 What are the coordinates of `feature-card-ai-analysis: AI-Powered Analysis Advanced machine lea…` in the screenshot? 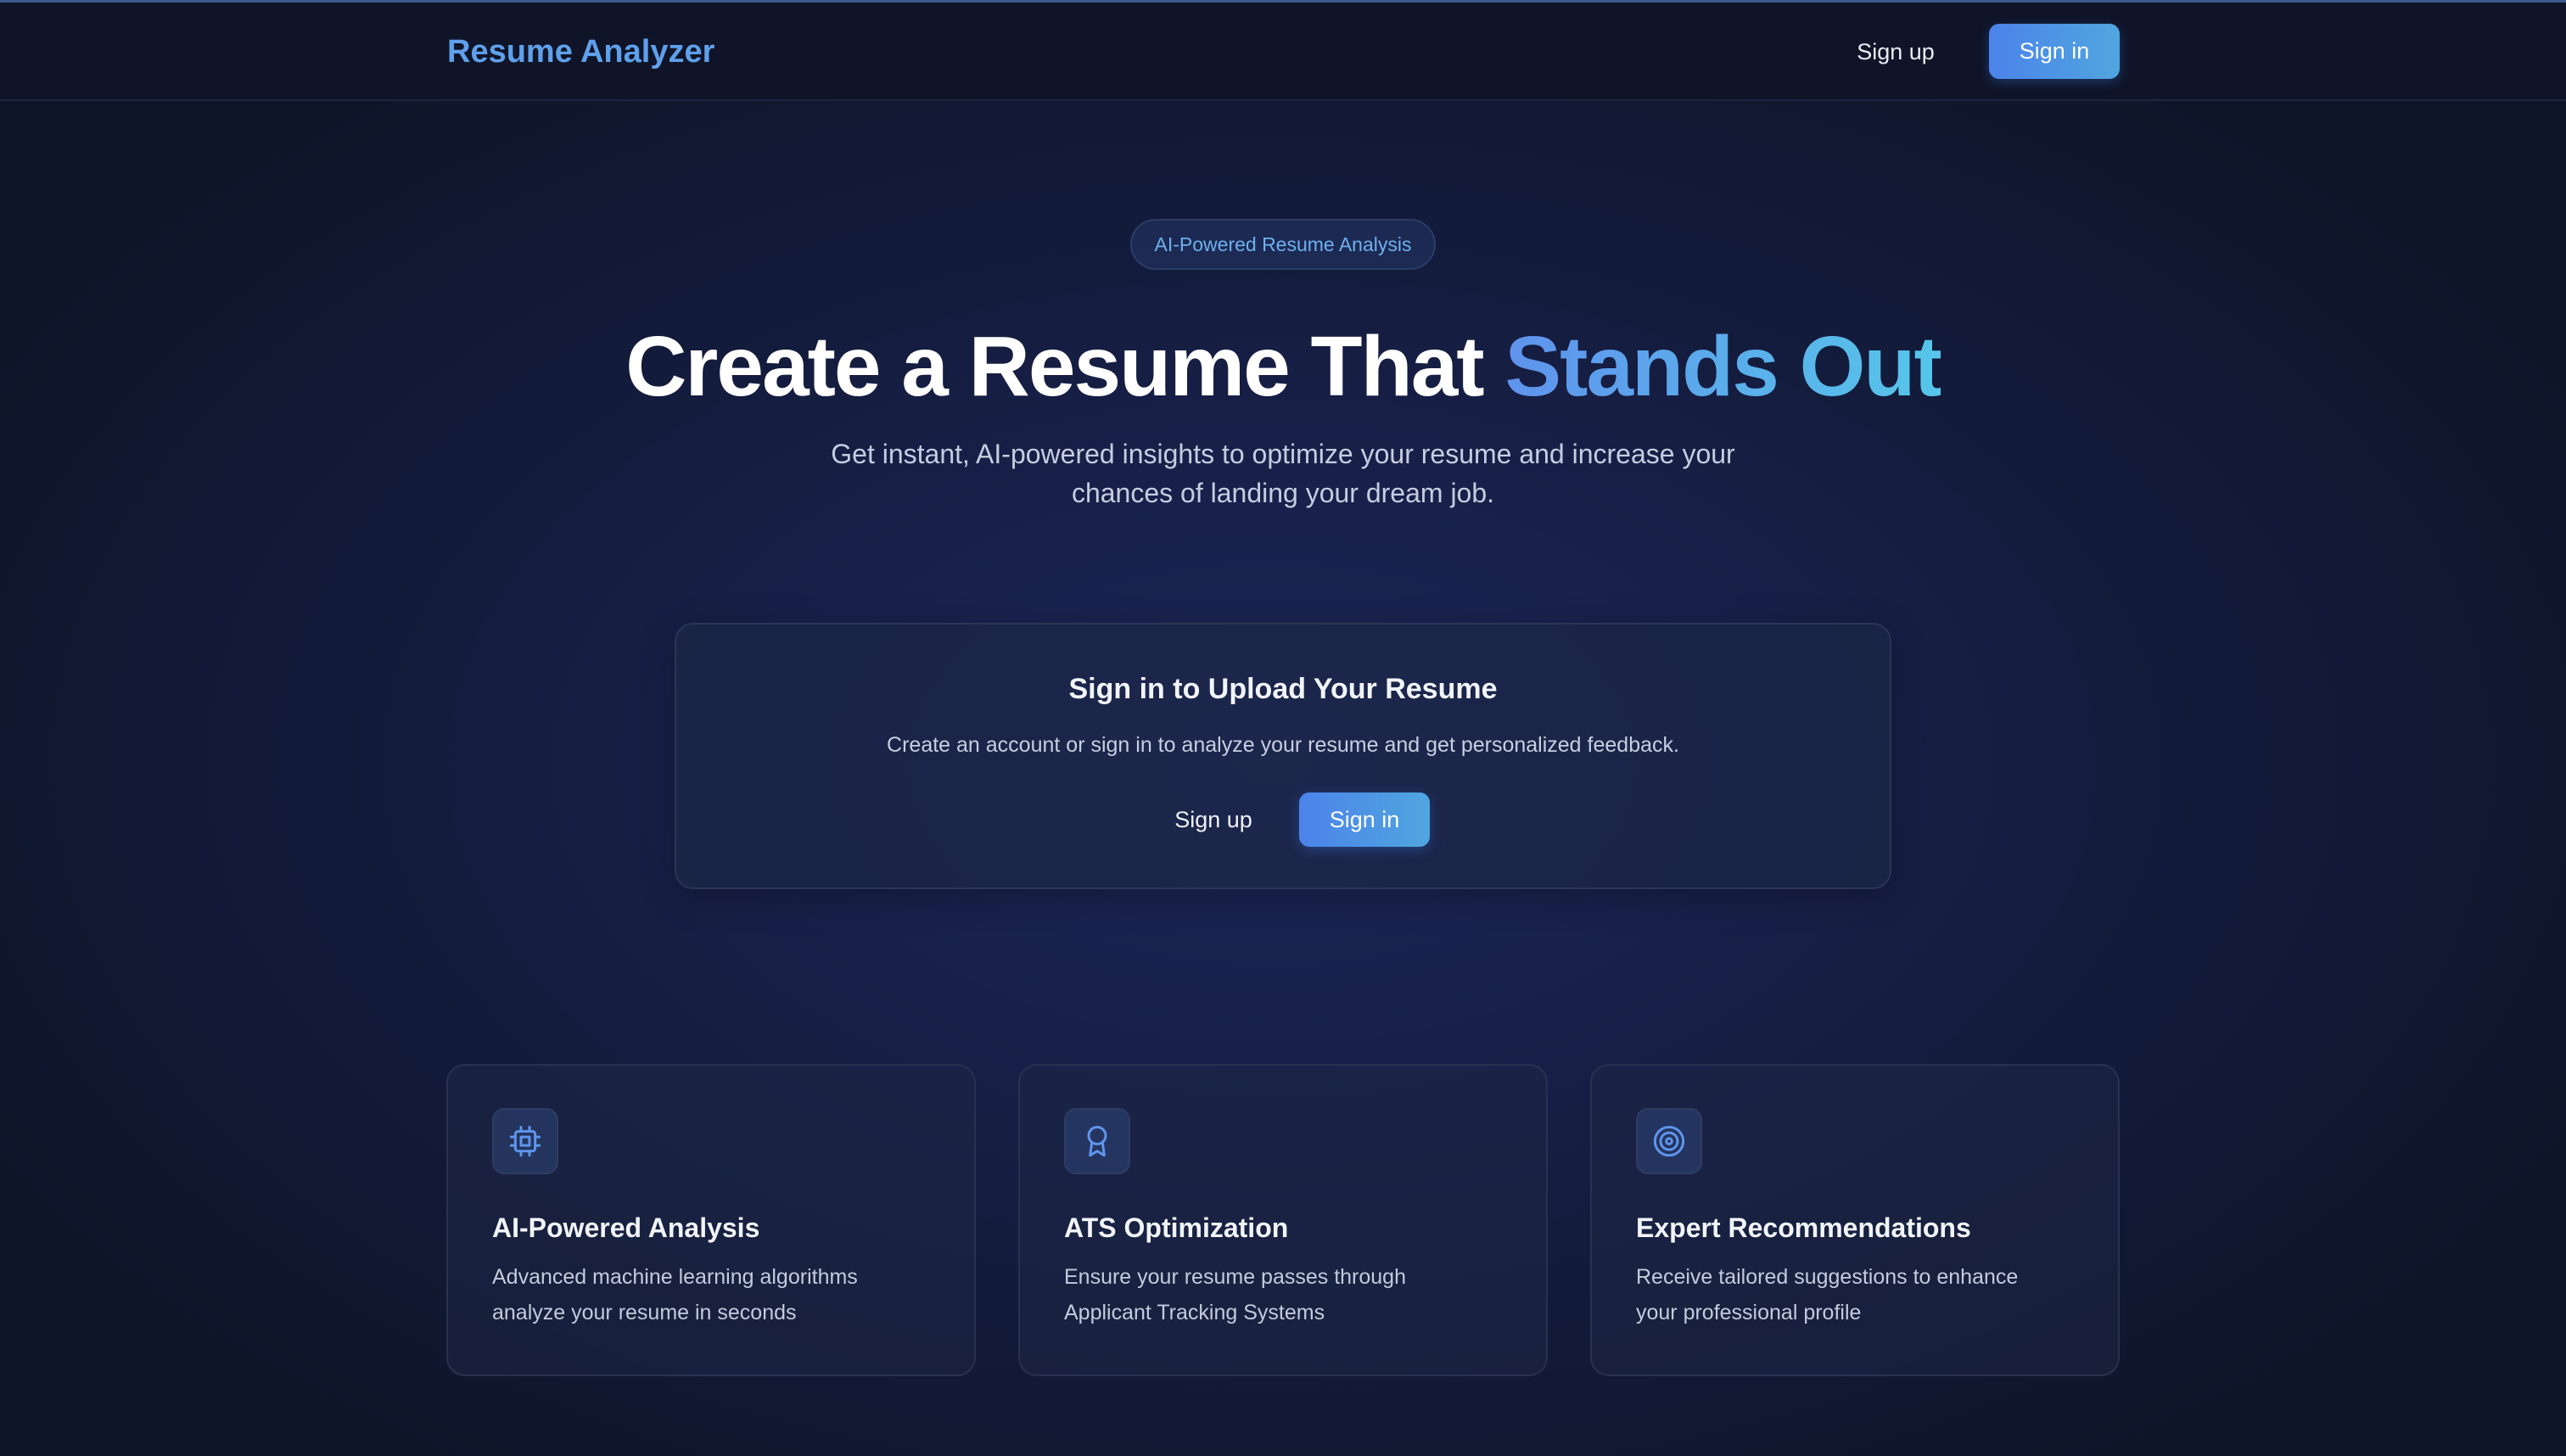 It's located at (711, 1220).